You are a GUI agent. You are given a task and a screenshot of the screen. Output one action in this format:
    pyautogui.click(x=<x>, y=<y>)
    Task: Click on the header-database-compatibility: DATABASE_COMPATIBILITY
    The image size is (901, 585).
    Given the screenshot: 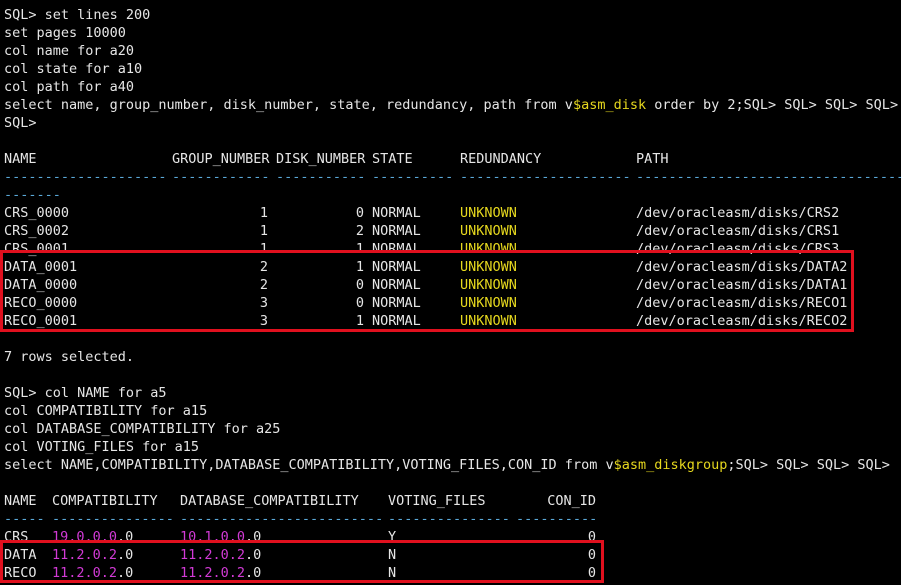 What is the action you would take?
    pyautogui.click(x=269, y=501)
    